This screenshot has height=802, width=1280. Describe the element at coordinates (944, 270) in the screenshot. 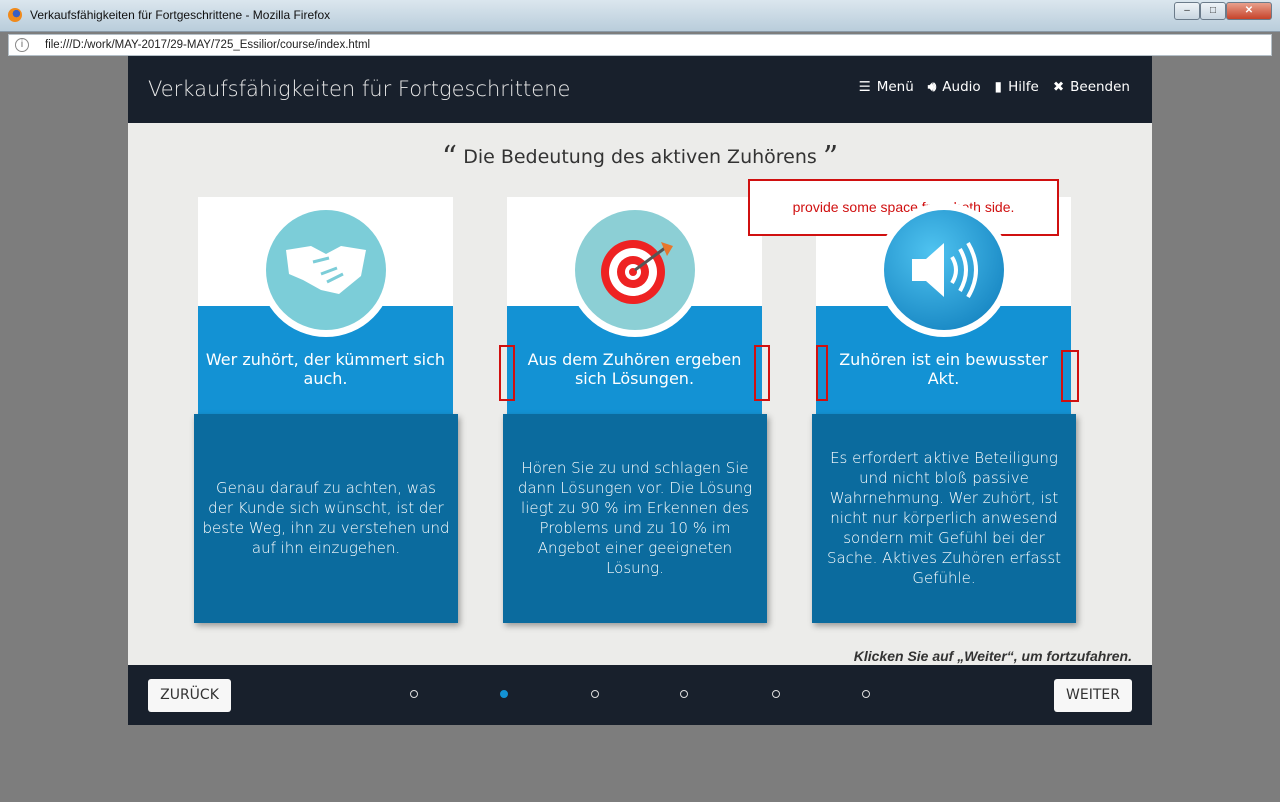

I see `speaker-icon` at that location.